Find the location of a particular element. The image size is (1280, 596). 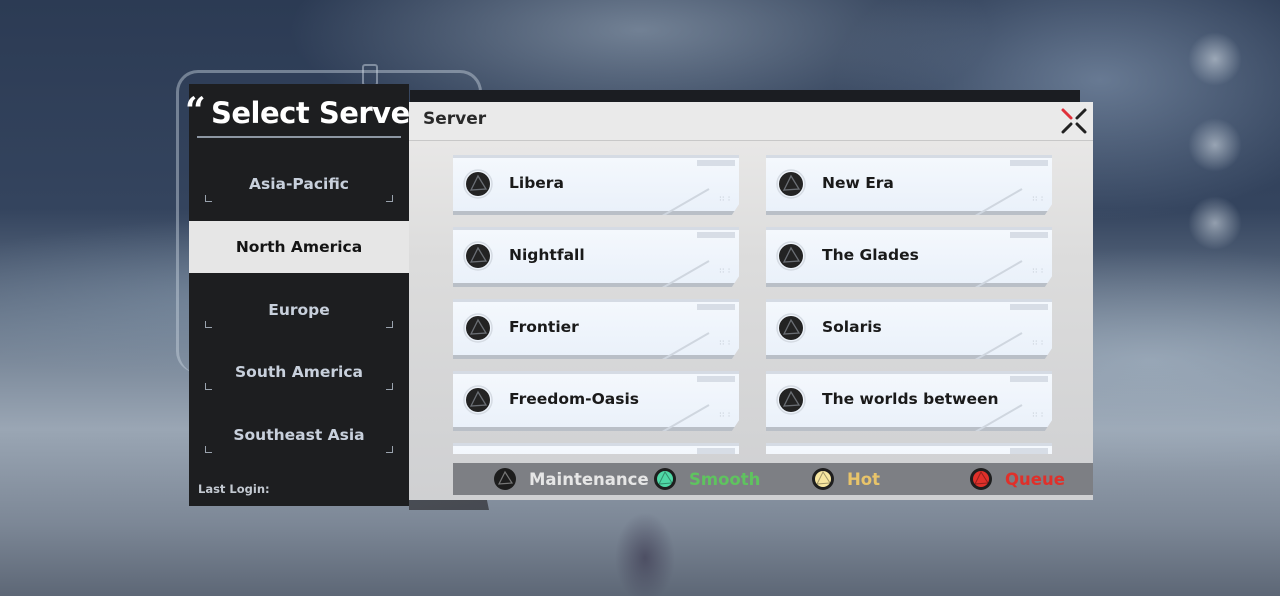

legend-label: Maintenance is located at coordinates (589, 479).